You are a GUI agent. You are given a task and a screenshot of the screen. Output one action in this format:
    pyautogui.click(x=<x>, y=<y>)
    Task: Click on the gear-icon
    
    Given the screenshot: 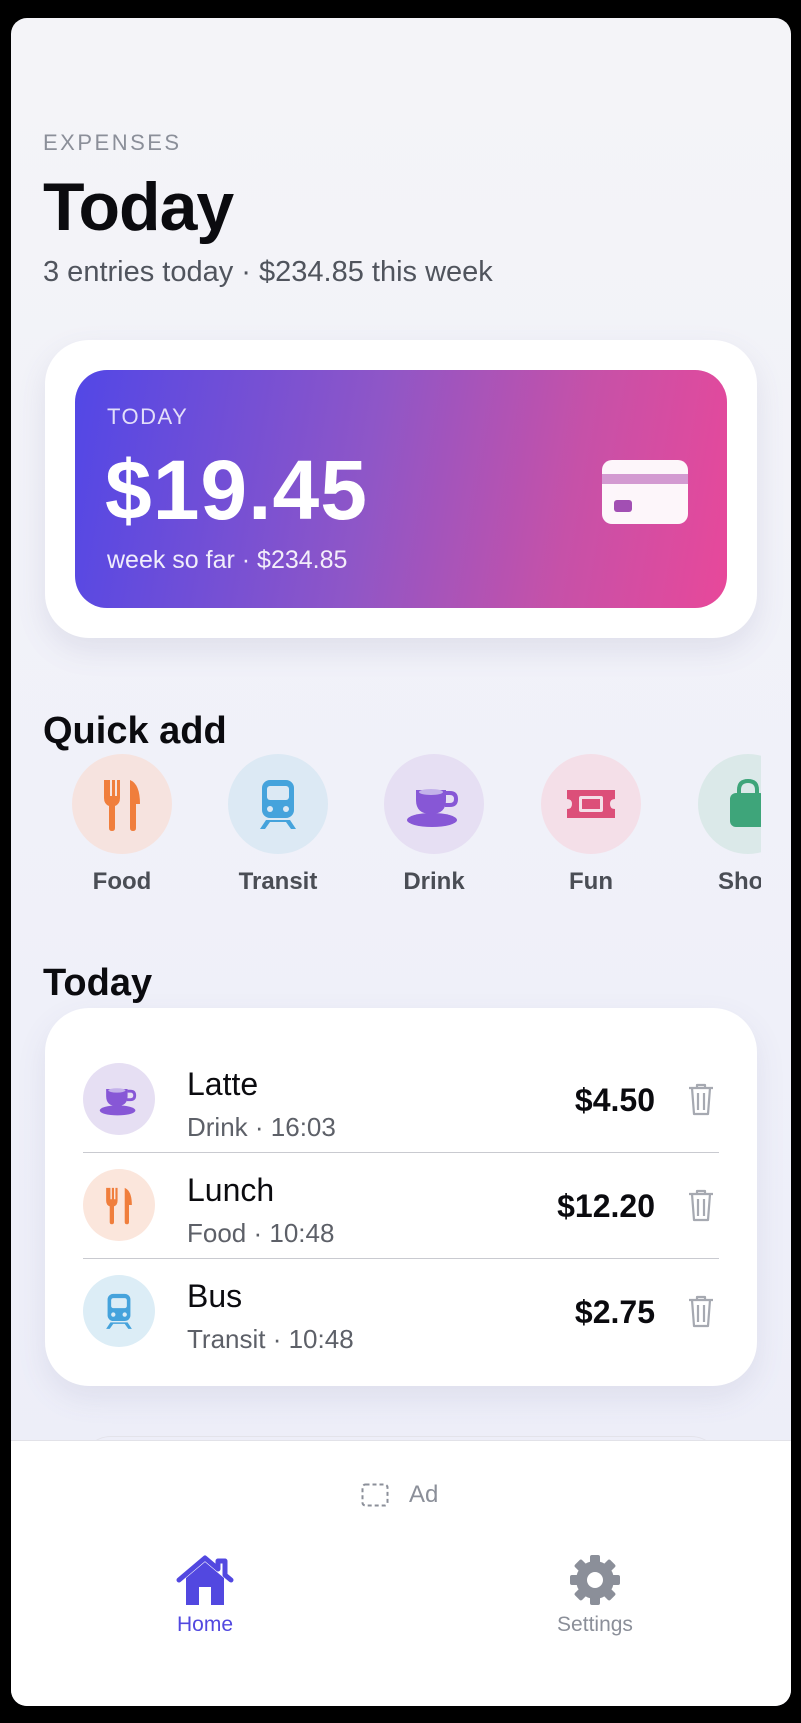 What is the action you would take?
    pyautogui.click(x=595, y=1580)
    